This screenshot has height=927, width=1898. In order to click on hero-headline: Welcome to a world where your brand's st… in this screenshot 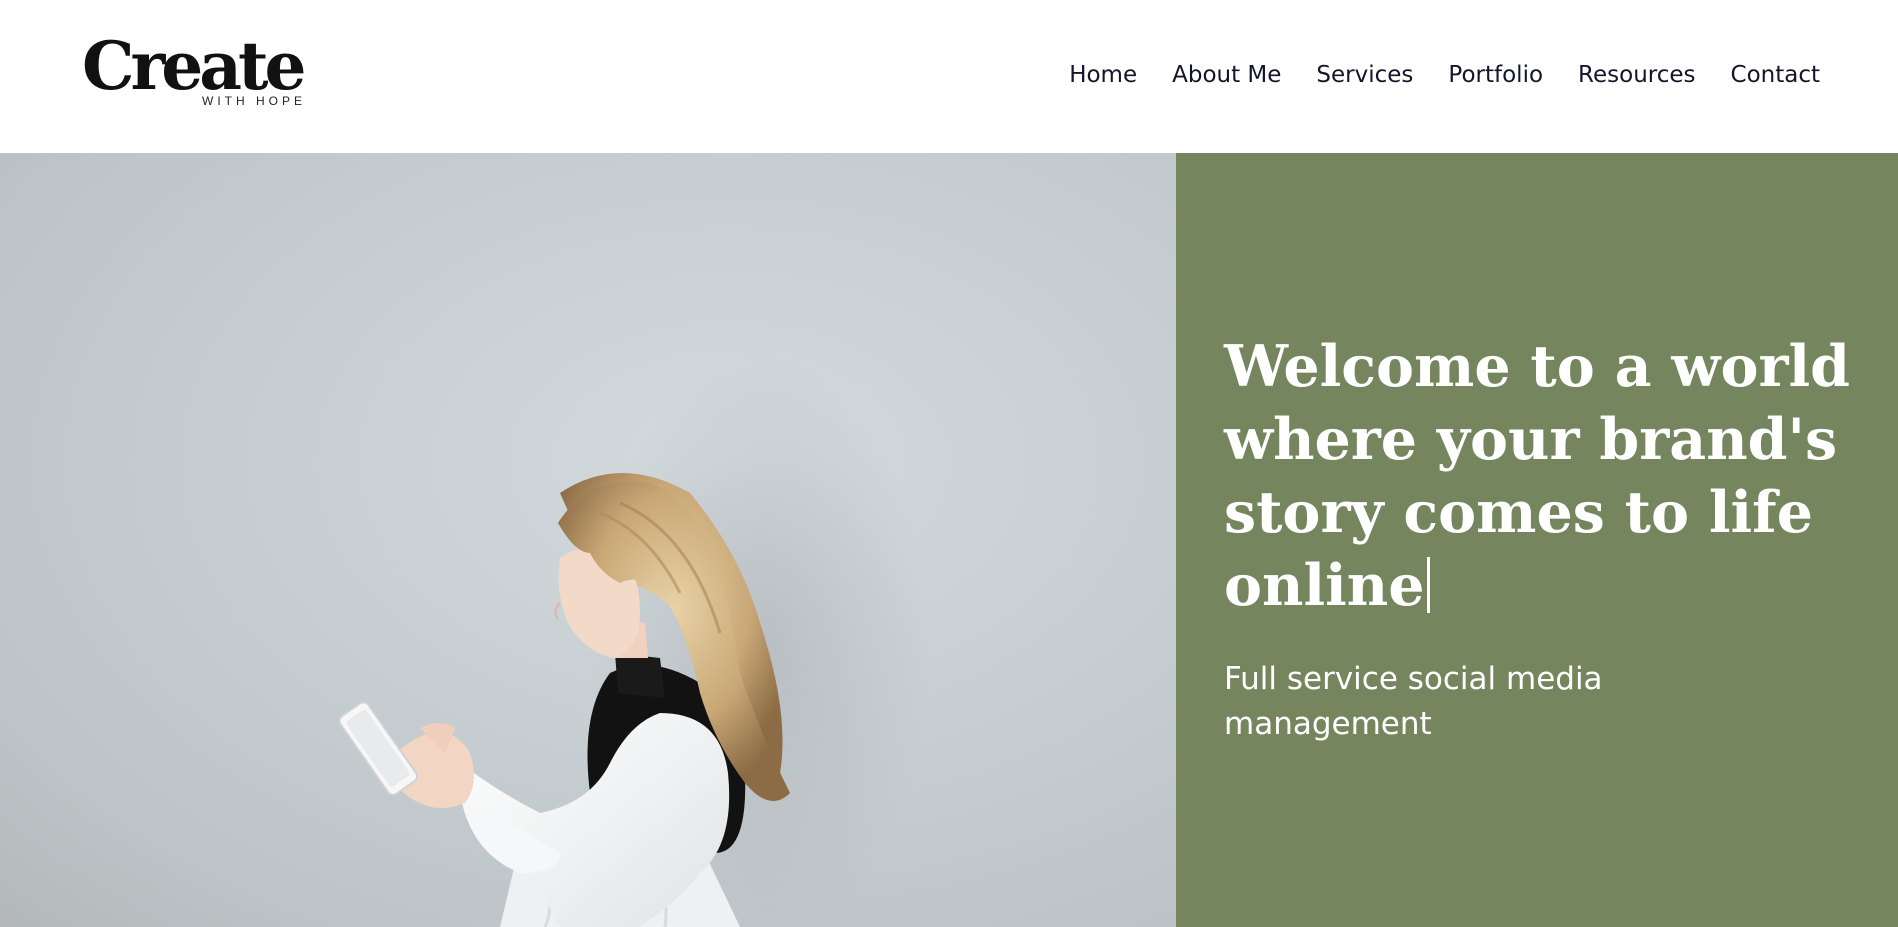, I will do `click(1544, 476)`.